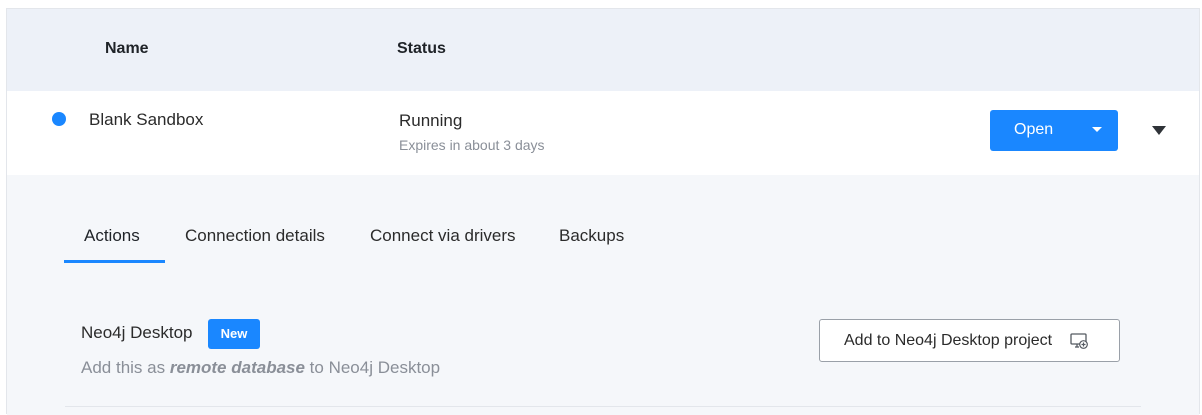  I want to click on tab-actions: Actions, so click(114, 241).